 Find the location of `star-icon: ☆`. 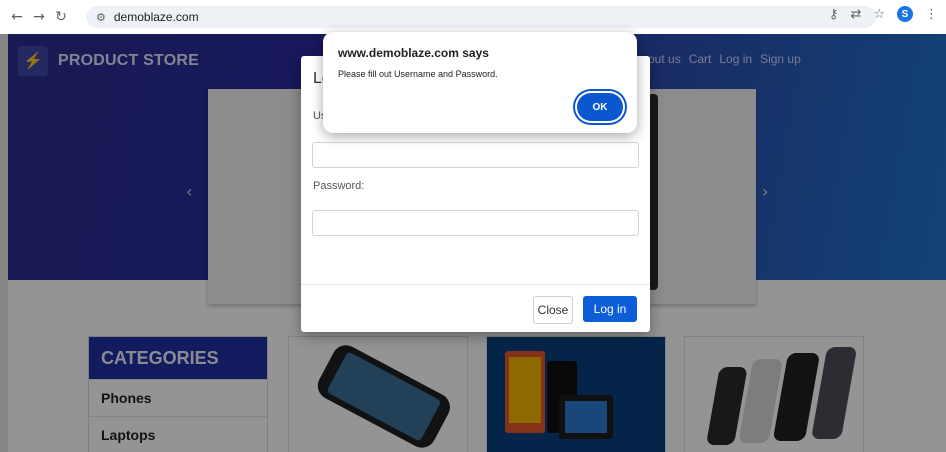

star-icon: ☆ is located at coordinates (879, 14).